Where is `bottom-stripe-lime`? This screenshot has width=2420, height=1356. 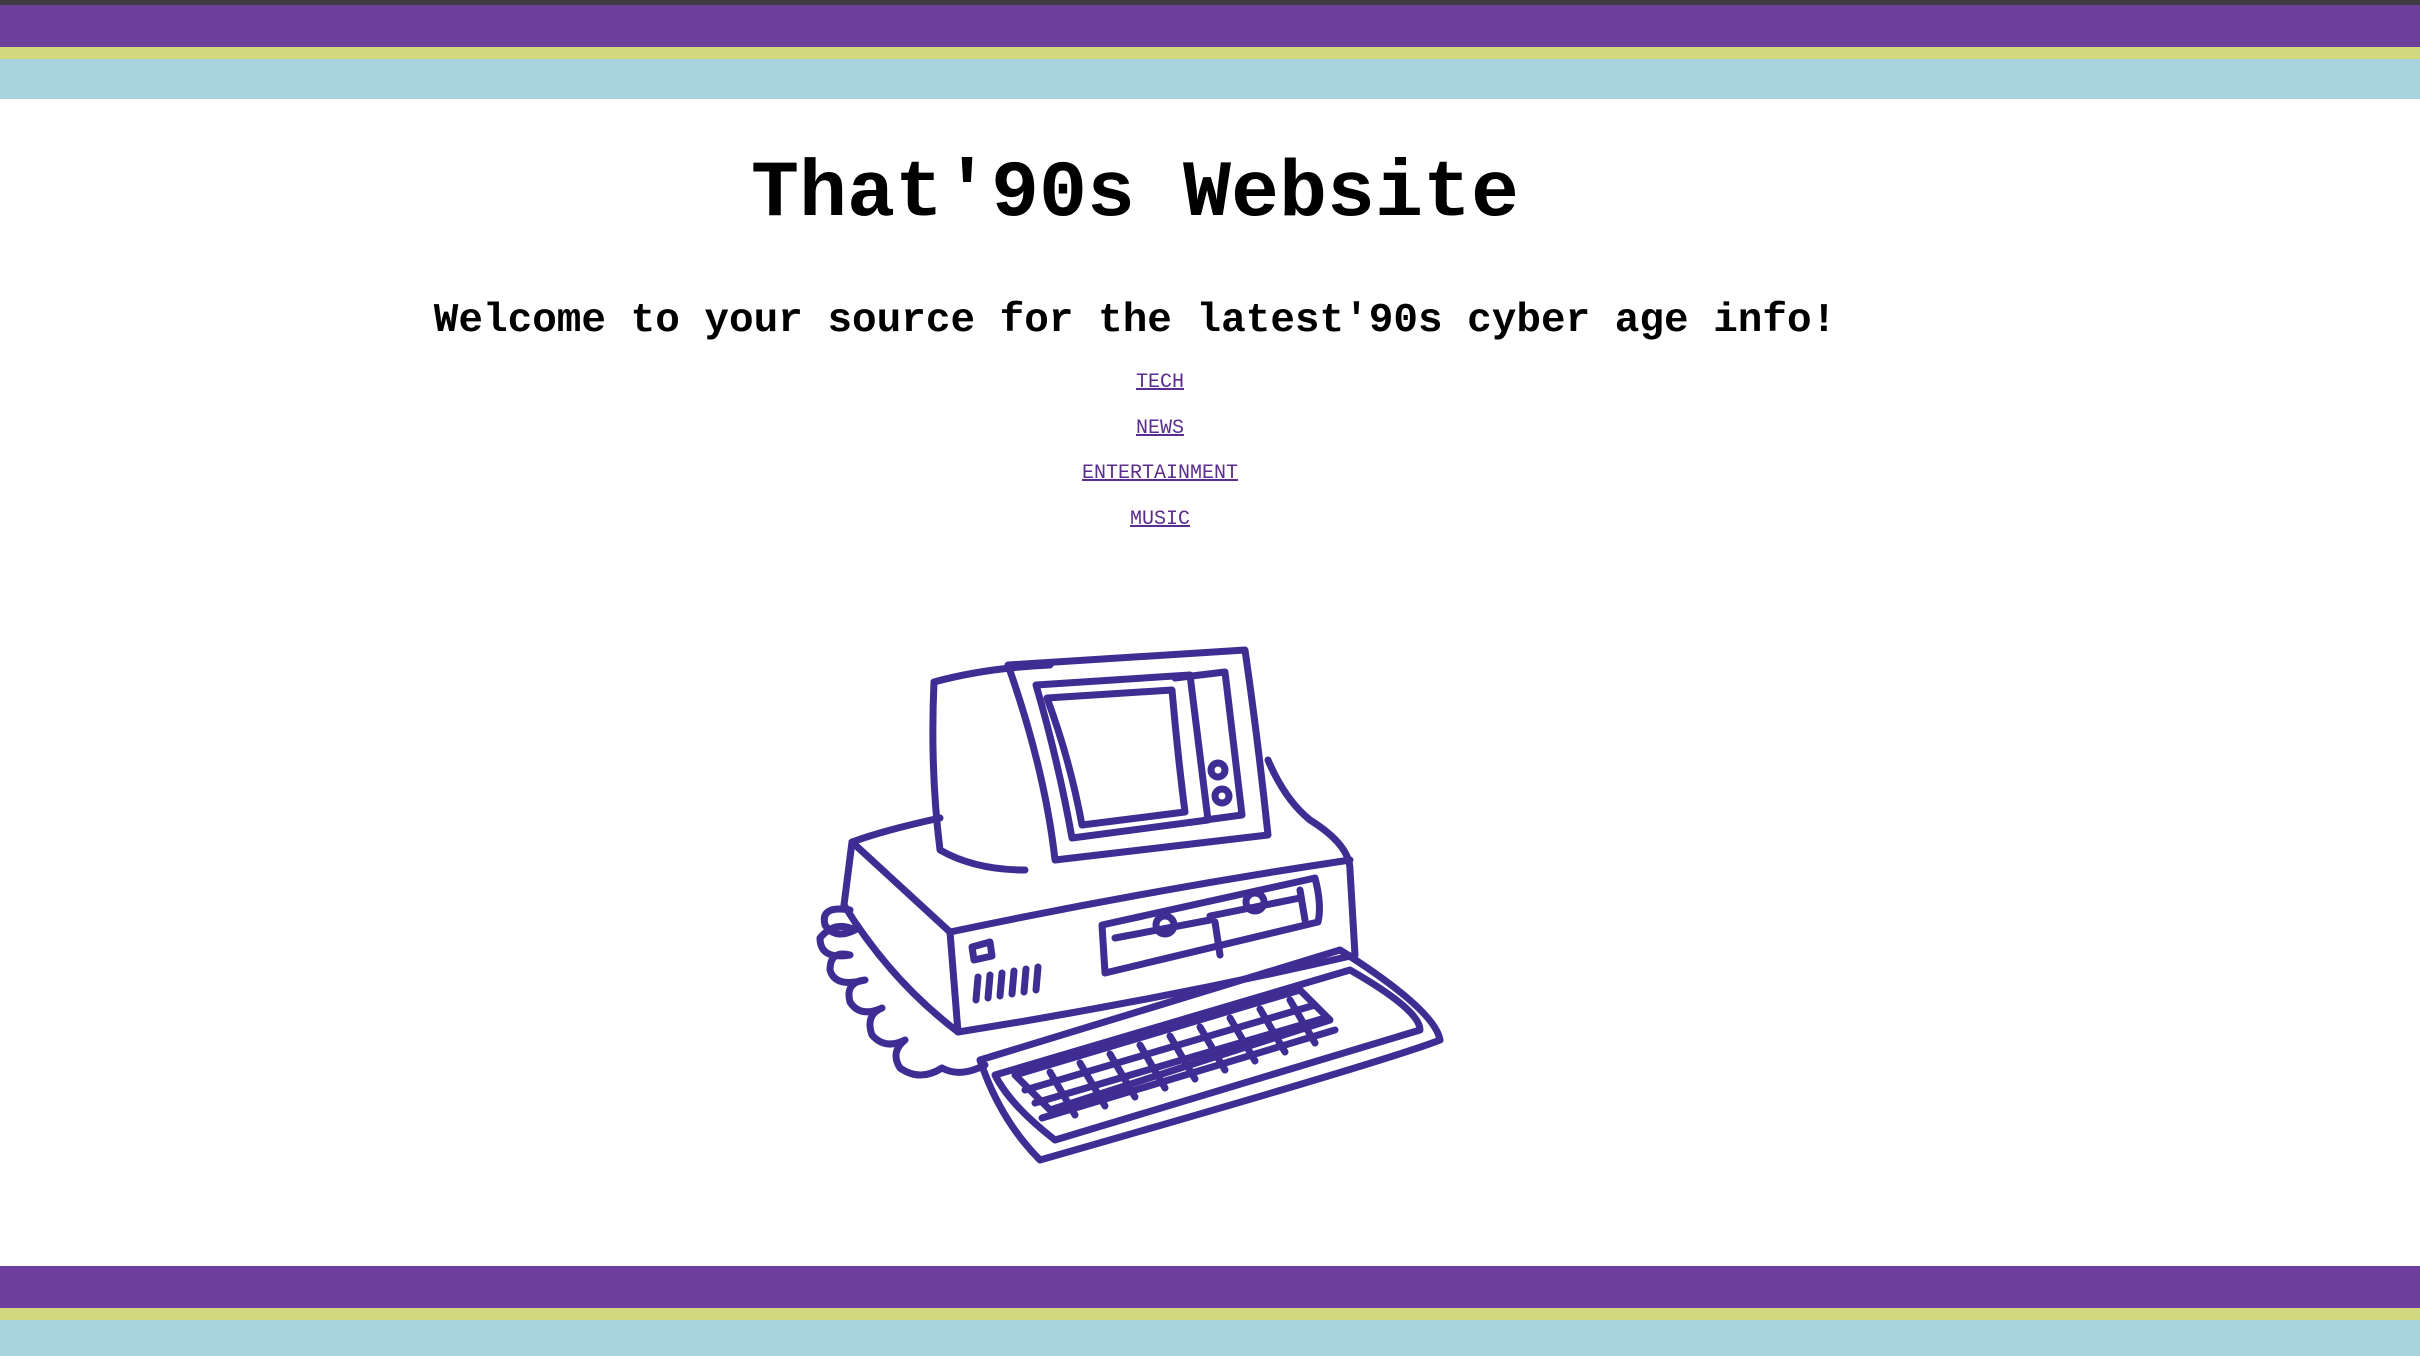
bottom-stripe-lime is located at coordinates (1210, 1314).